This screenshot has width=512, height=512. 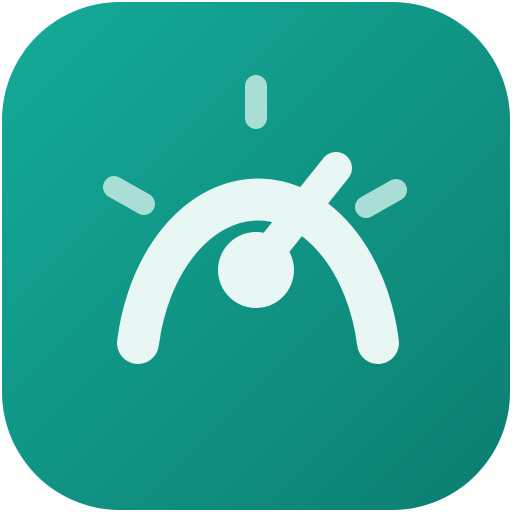 What do you see at coordinates (381, 198) in the screenshot?
I see `gauge-tick-right` at bounding box center [381, 198].